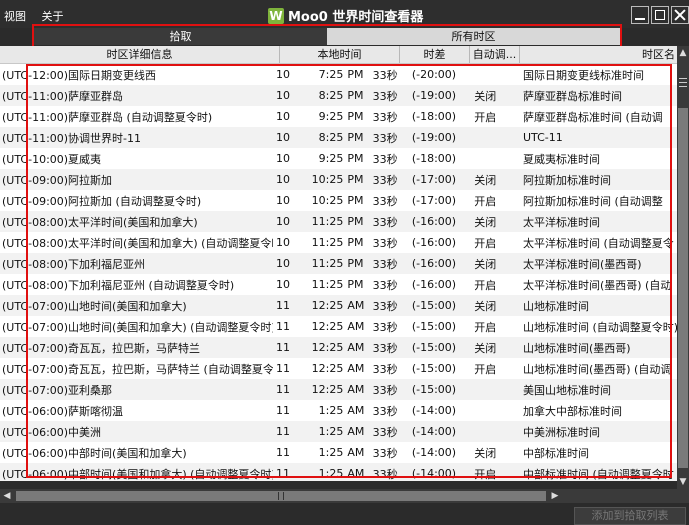  Describe the element at coordinates (138, 369) in the screenshot. I see `cell-name: (UTC-07:00)奇瓦瓦，拉巴斯，马萨特兰 (自动调整夏令时` at that location.